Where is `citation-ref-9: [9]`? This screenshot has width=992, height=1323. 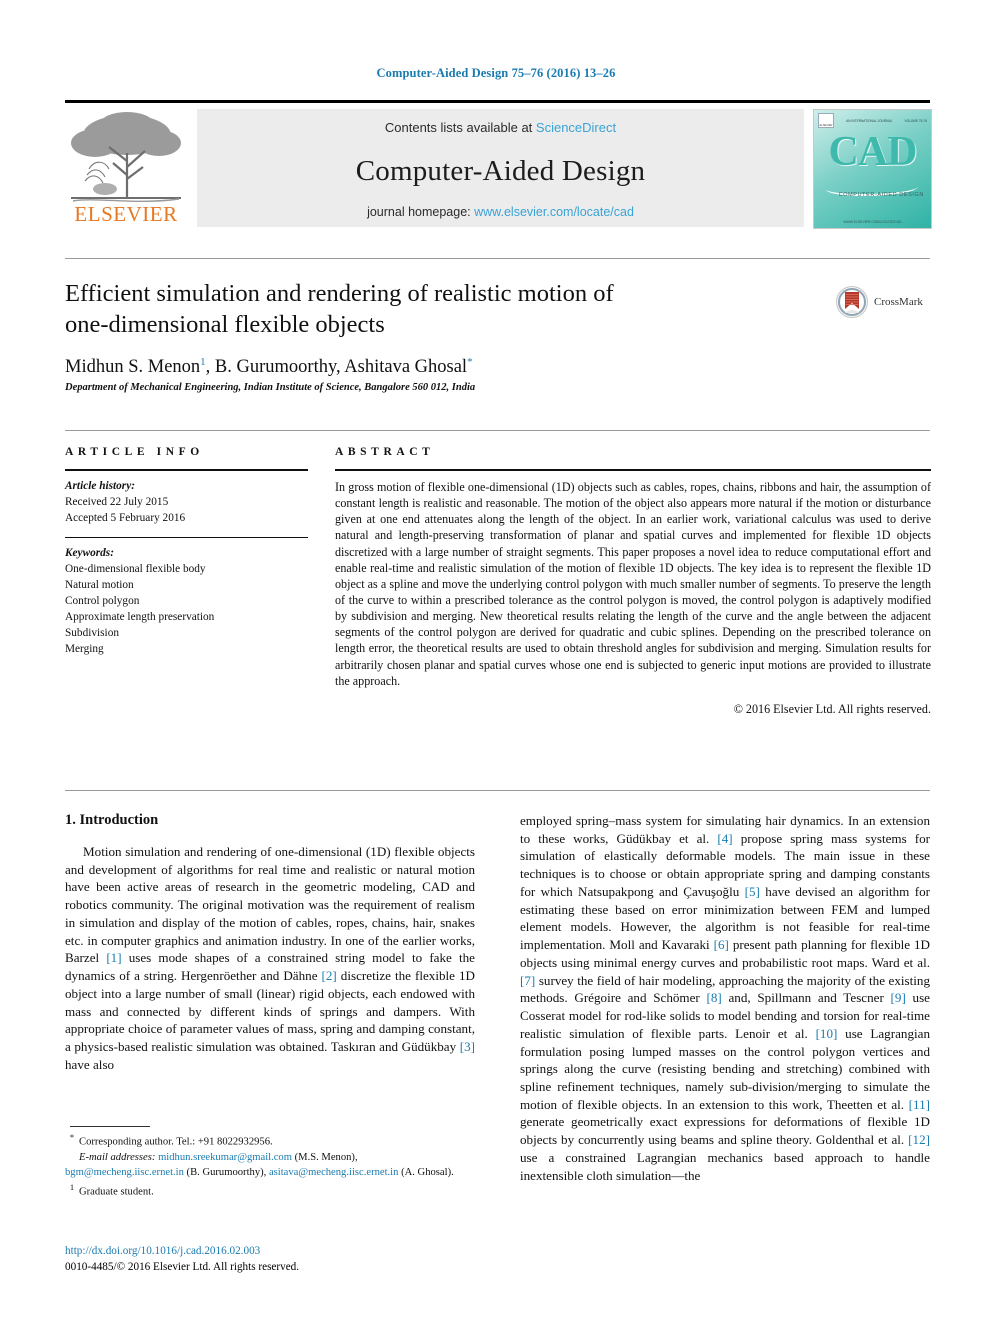
citation-ref-9: [9] is located at coordinates (898, 997).